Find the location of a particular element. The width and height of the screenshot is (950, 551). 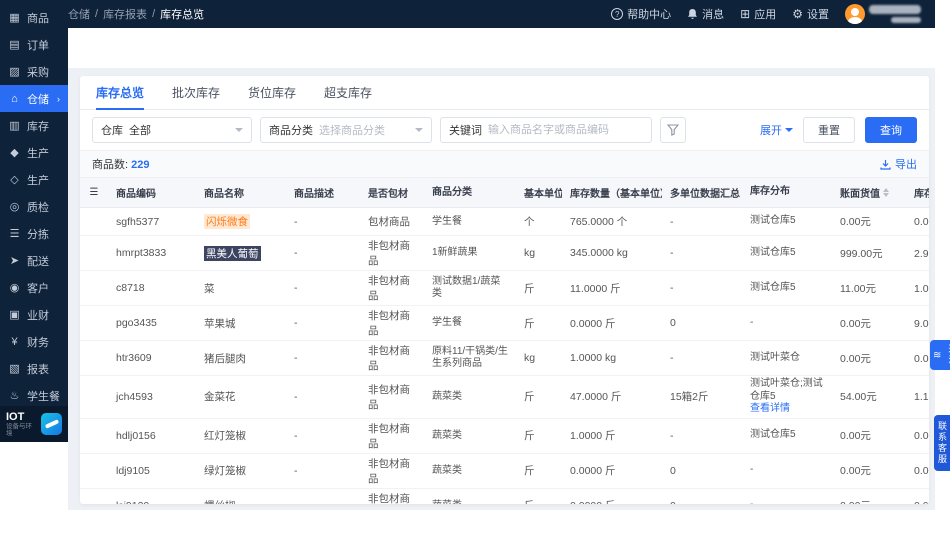

cell-product-code: c8718 is located at coordinates (130, 288).